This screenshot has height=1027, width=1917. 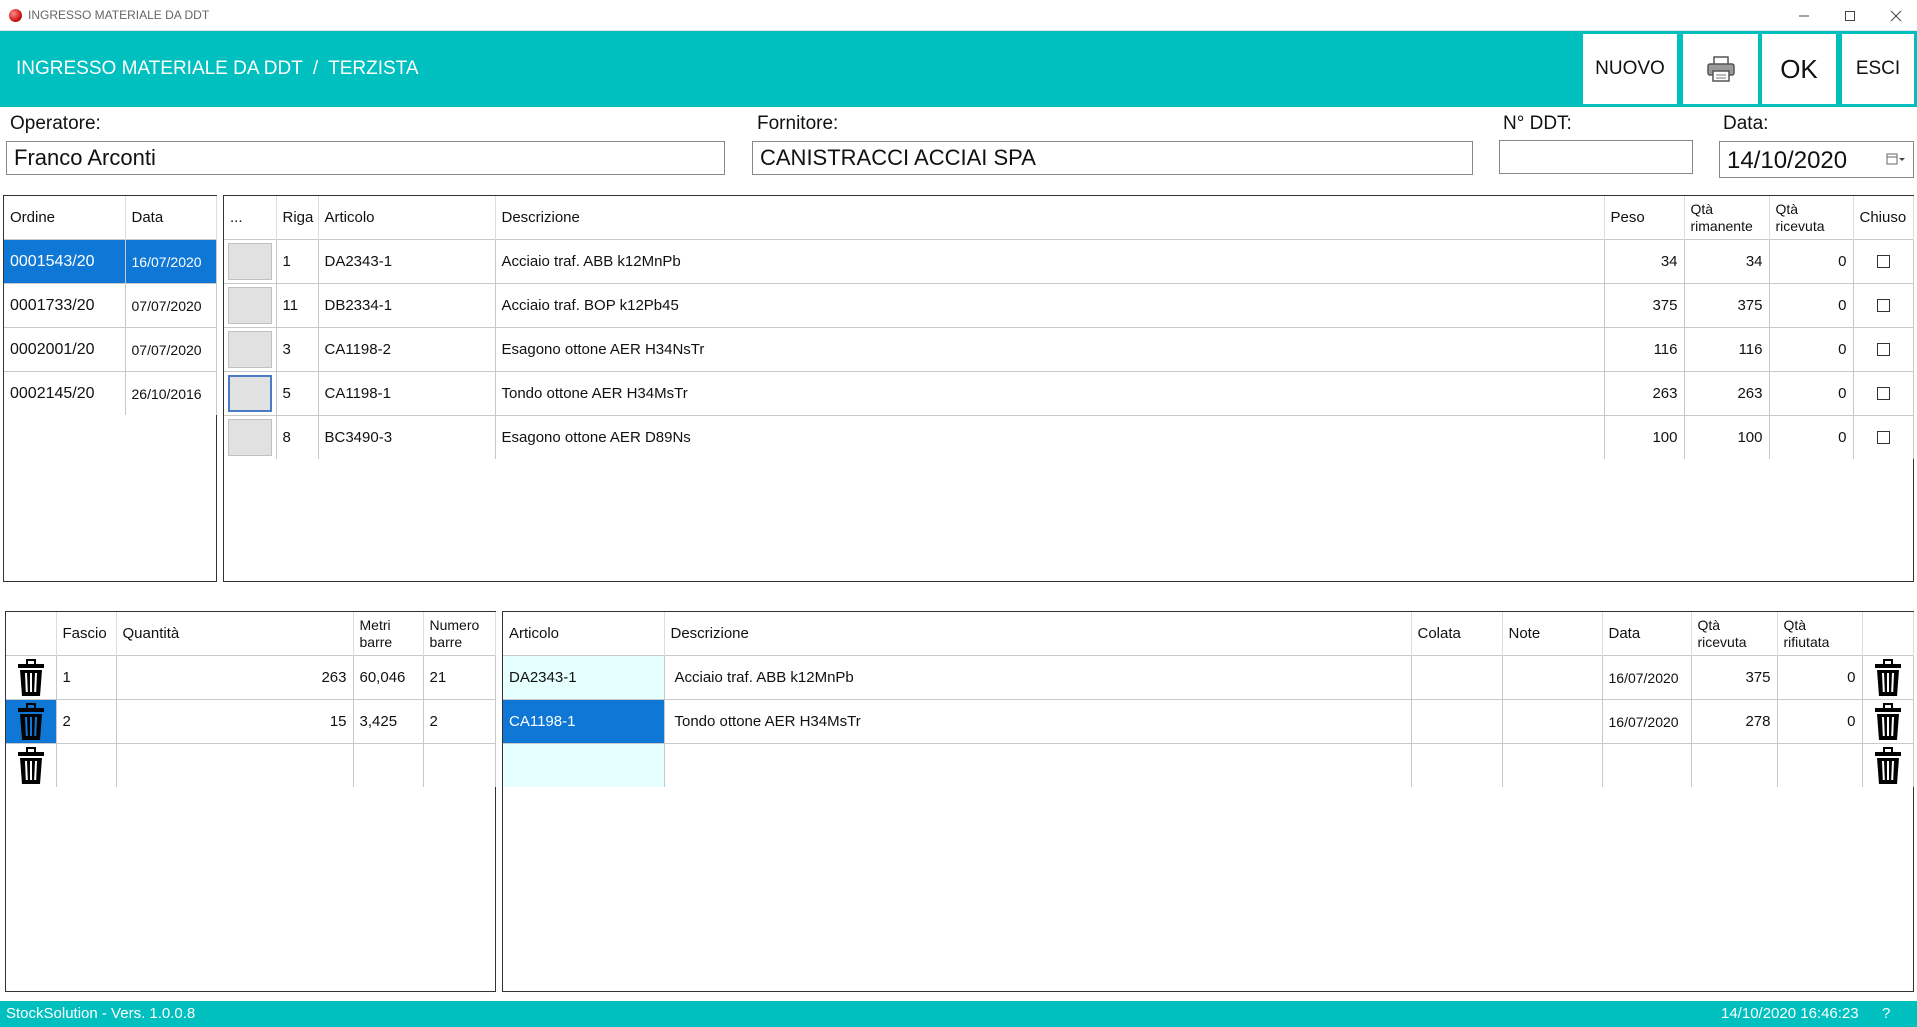 What do you see at coordinates (235, 677) in the screenshot?
I see `bundle-quantita: 263` at bounding box center [235, 677].